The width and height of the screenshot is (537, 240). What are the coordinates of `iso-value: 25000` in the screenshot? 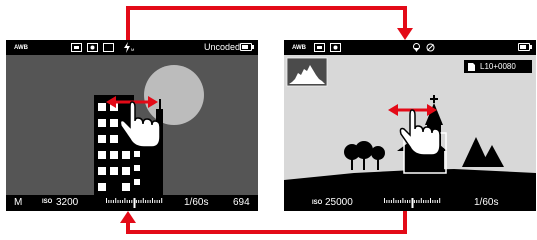 It's located at (339, 203).